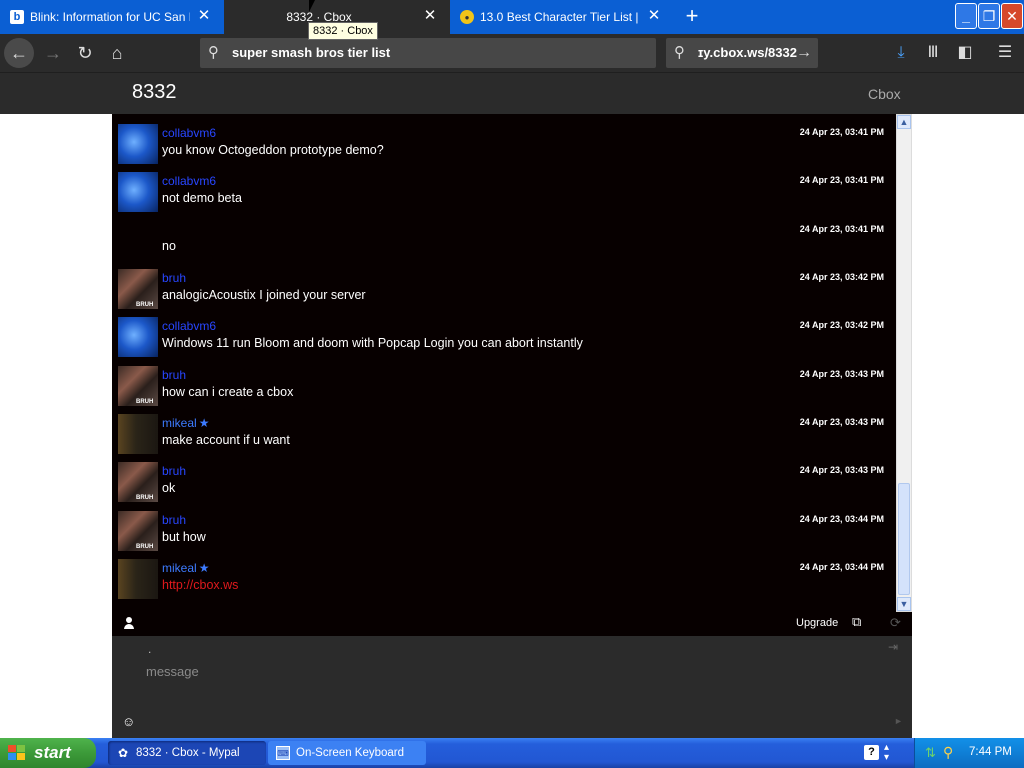 The height and width of the screenshot is (768, 1024). I want to click on taskbar-item-keyboard: ⌨ On-Screen Keyboard, so click(347, 753).